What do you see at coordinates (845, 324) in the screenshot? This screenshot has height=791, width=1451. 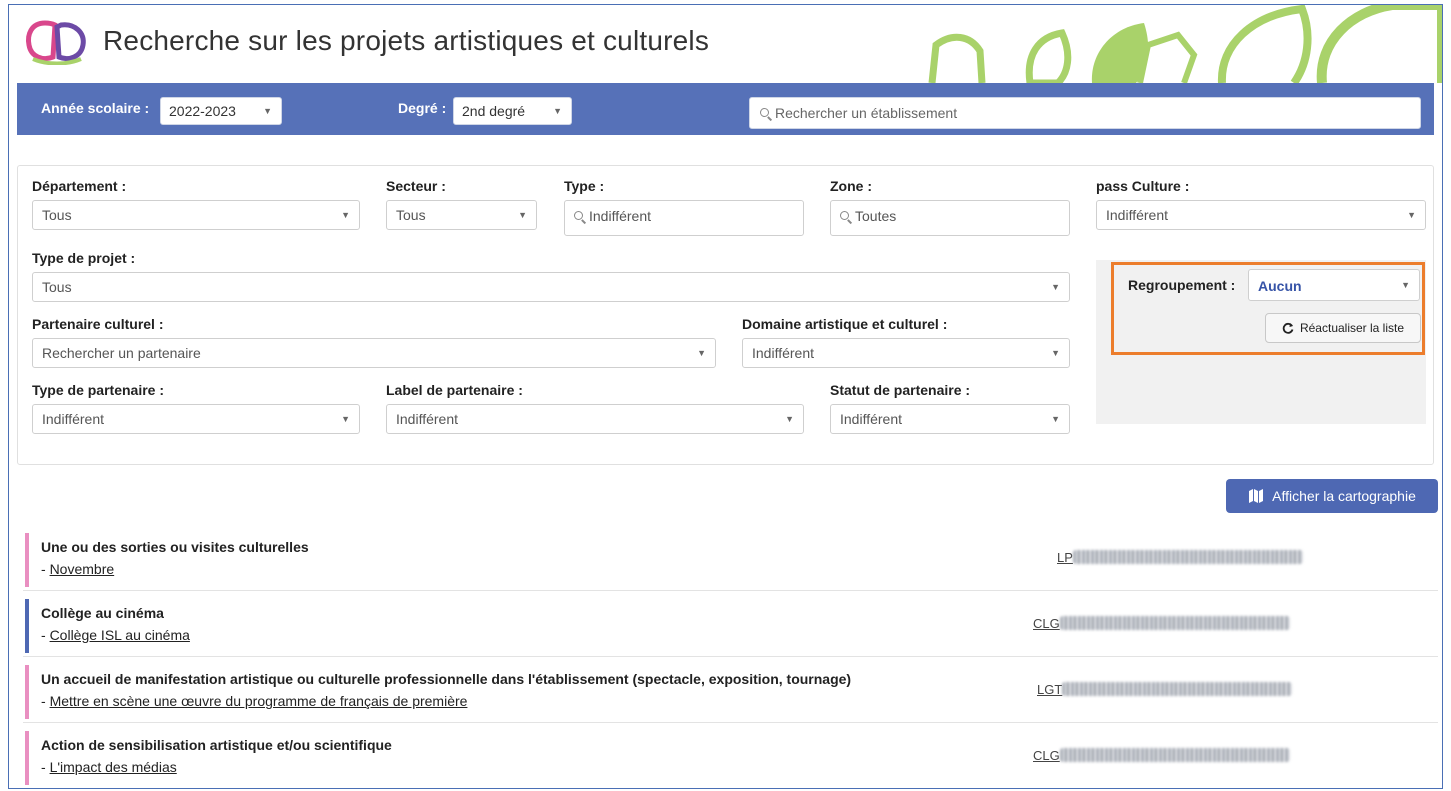 I see `domaine-label: Domaine artistique et culturel :` at bounding box center [845, 324].